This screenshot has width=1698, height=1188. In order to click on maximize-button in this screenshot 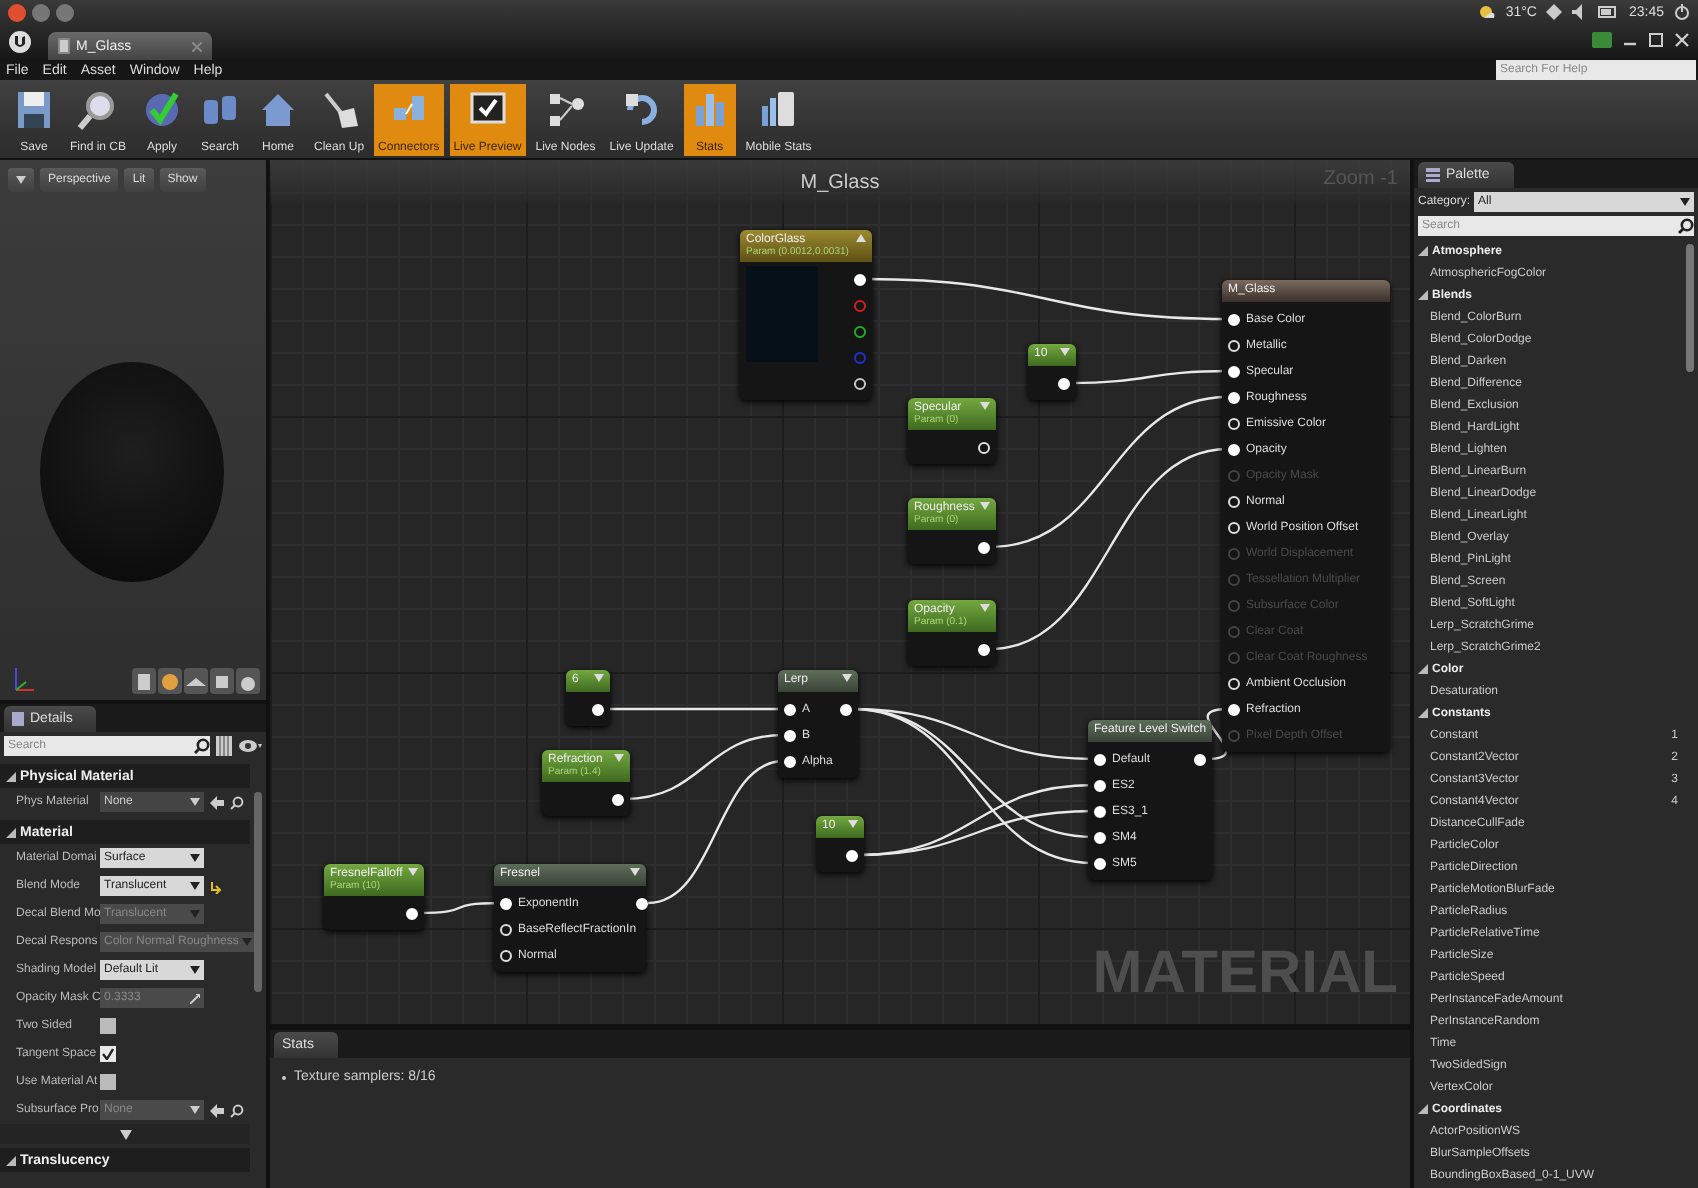, I will do `click(65, 13)`.